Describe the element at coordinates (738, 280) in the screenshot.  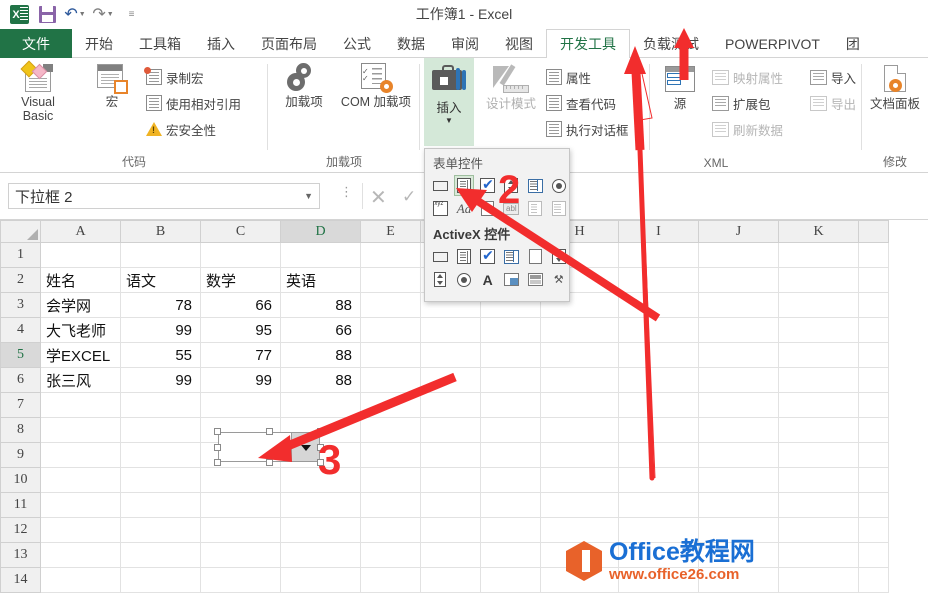
I see `cell-j2` at that location.